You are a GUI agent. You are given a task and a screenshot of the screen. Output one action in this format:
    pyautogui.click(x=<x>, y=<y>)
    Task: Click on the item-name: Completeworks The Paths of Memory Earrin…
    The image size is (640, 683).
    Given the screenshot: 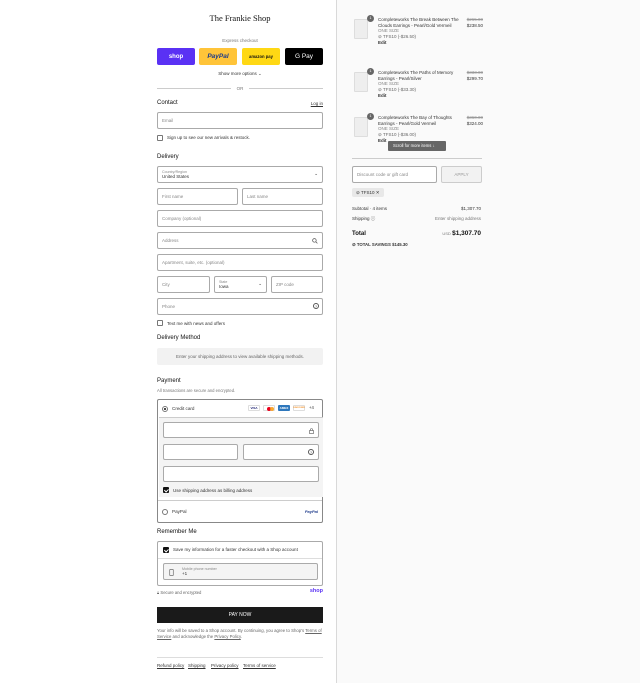 What is the action you would take?
    pyautogui.click(x=416, y=75)
    